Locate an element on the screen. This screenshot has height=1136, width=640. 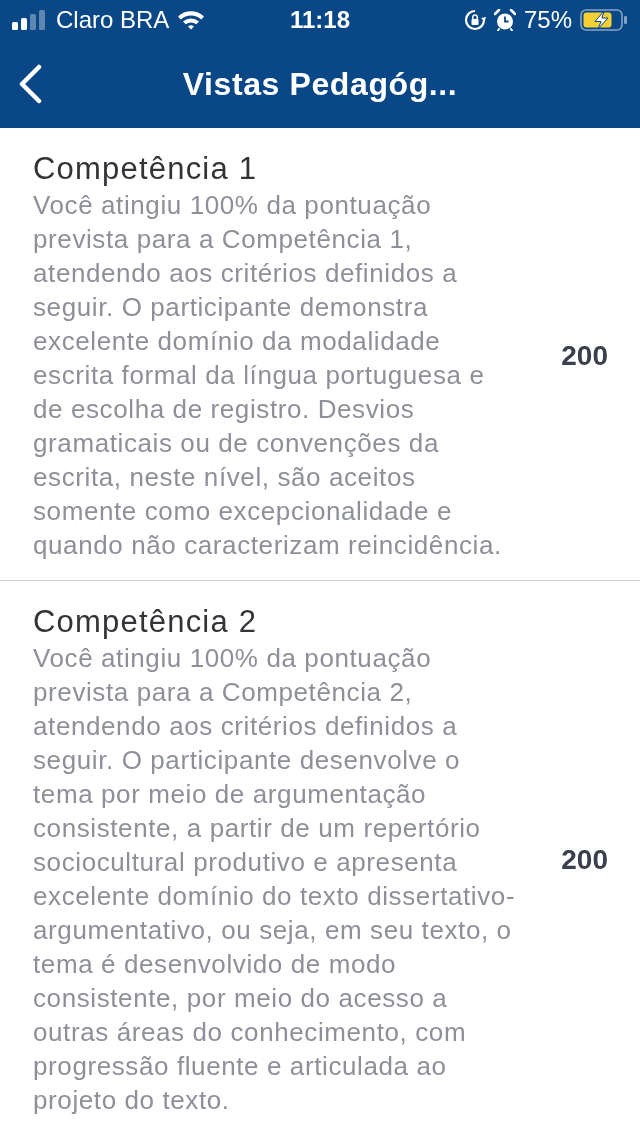
battery-percent: 75% is located at coordinates (547, 20).